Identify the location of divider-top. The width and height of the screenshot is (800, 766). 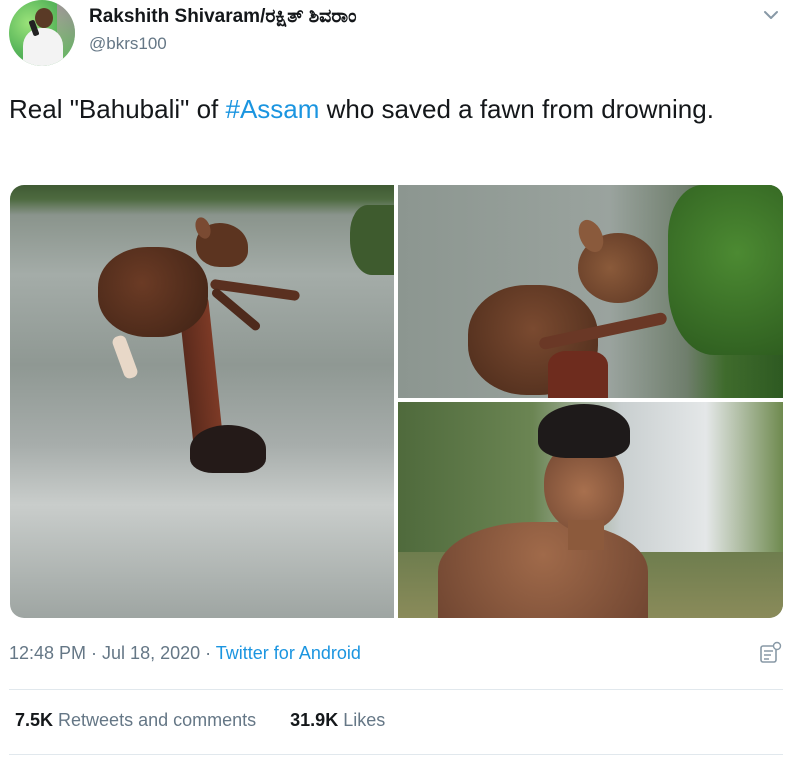
(396, 689).